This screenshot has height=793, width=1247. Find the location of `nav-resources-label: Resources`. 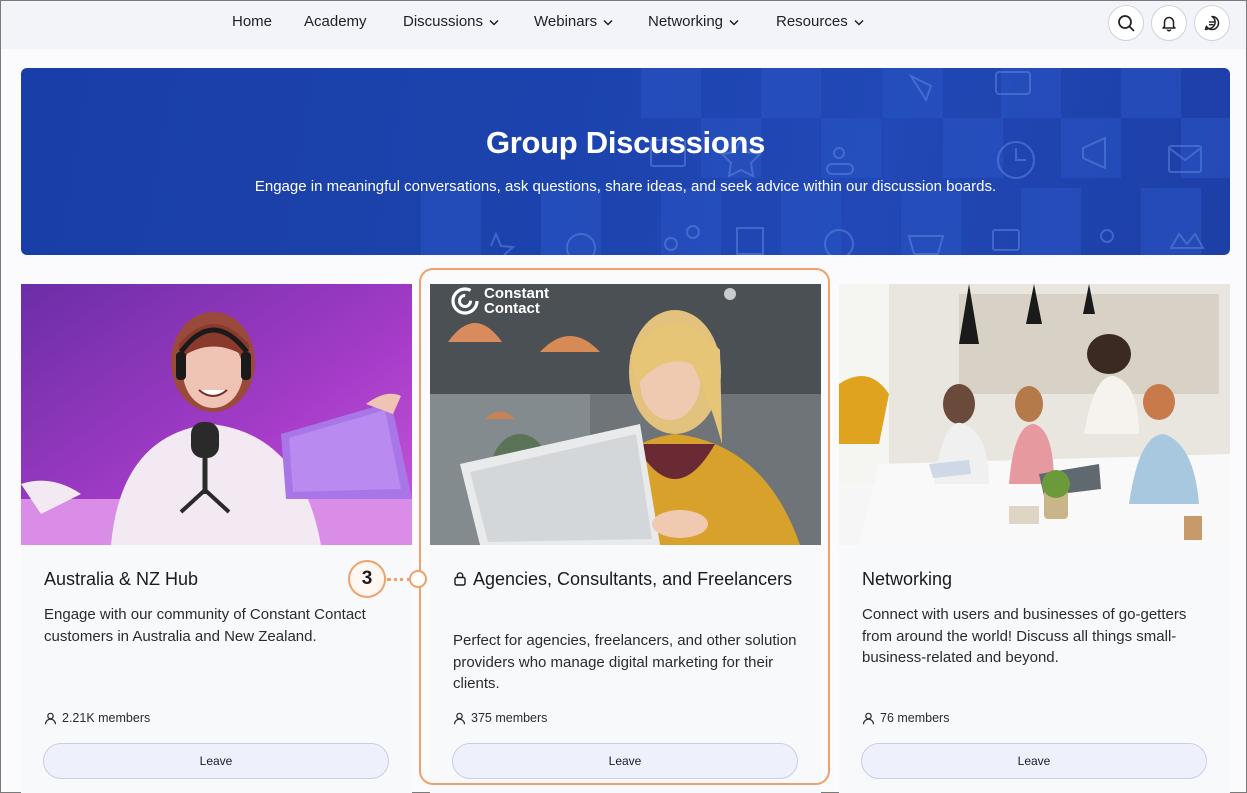

nav-resources-label: Resources is located at coordinates (812, 21).